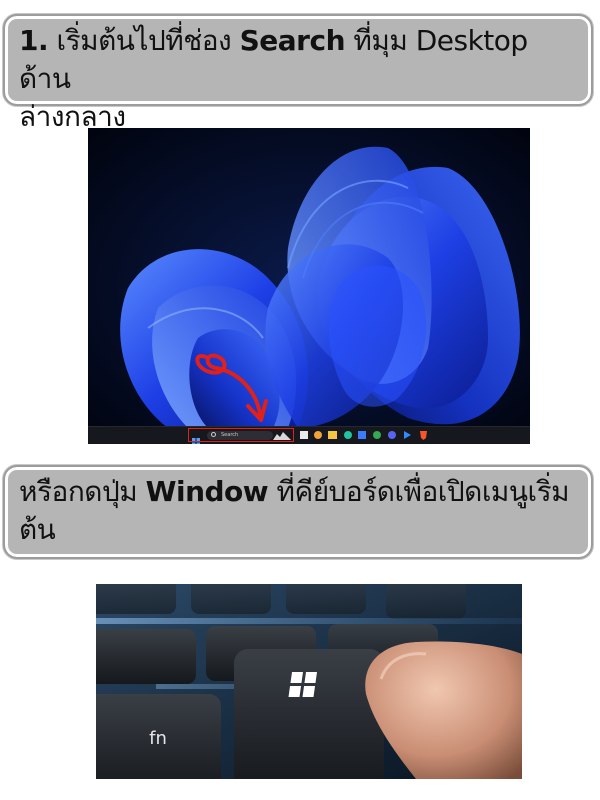 The height and width of the screenshot is (800, 600). Describe the element at coordinates (392, 435) in the screenshot. I see `discord-icon` at that location.